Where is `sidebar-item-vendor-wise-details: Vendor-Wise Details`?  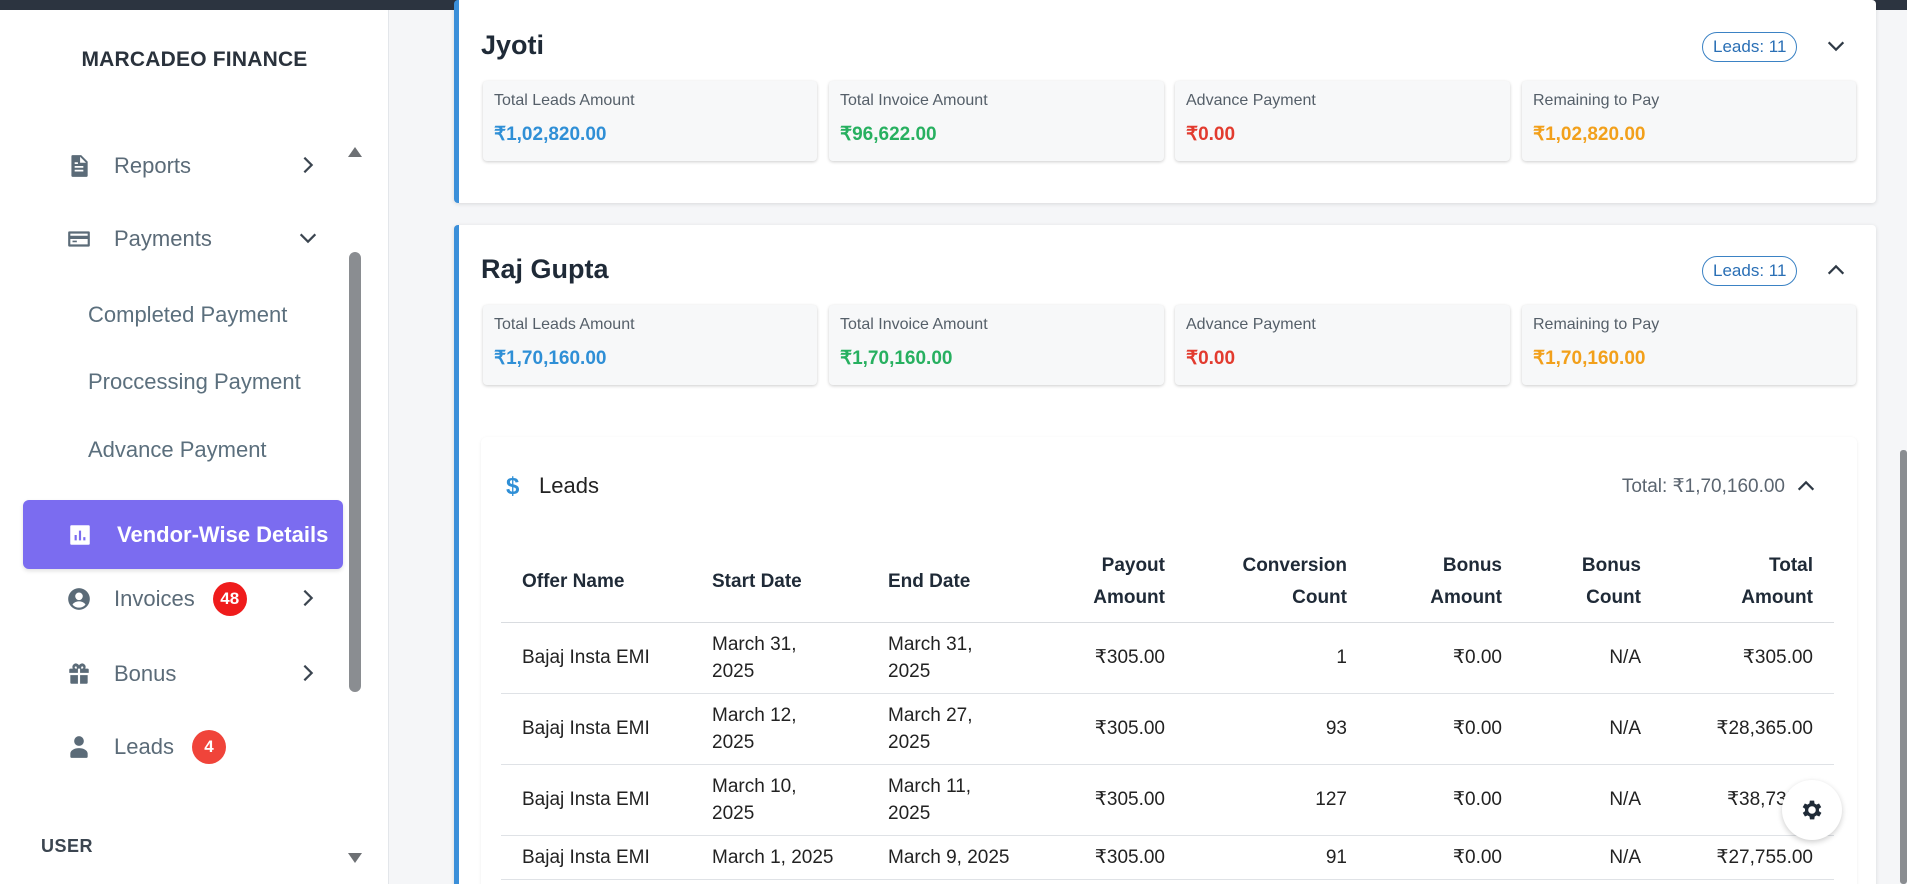
sidebar-item-vendor-wise-details: Vendor-Wise Details is located at coordinates (183, 534).